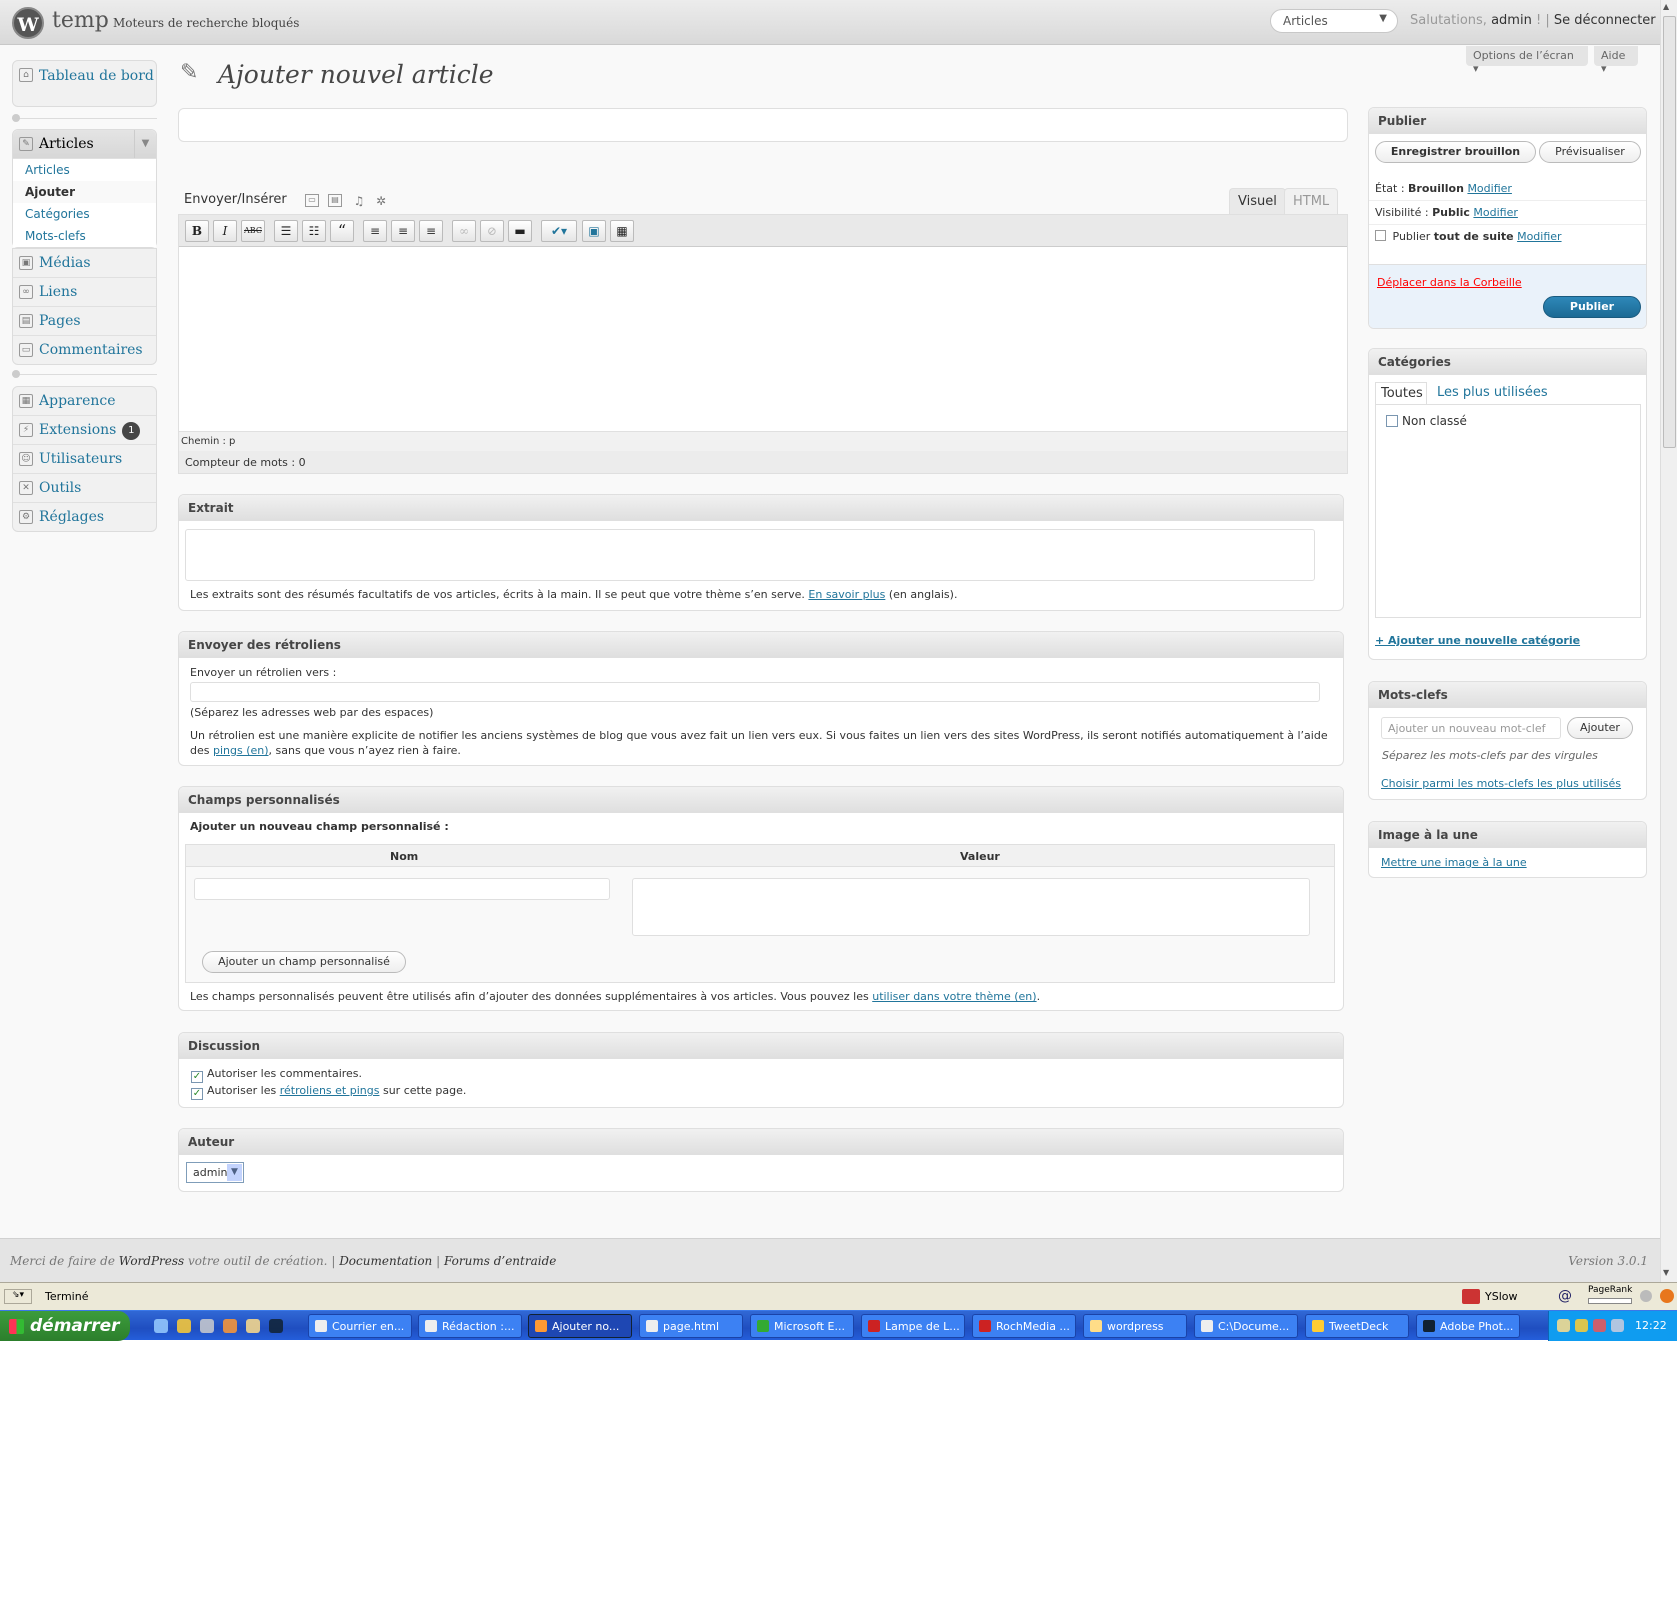 This screenshot has height=1600, width=1677. What do you see at coordinates (1507, 362) in the screenshot?
I see `categories-box-title: Catégories` at bounding box center [1507, 362].